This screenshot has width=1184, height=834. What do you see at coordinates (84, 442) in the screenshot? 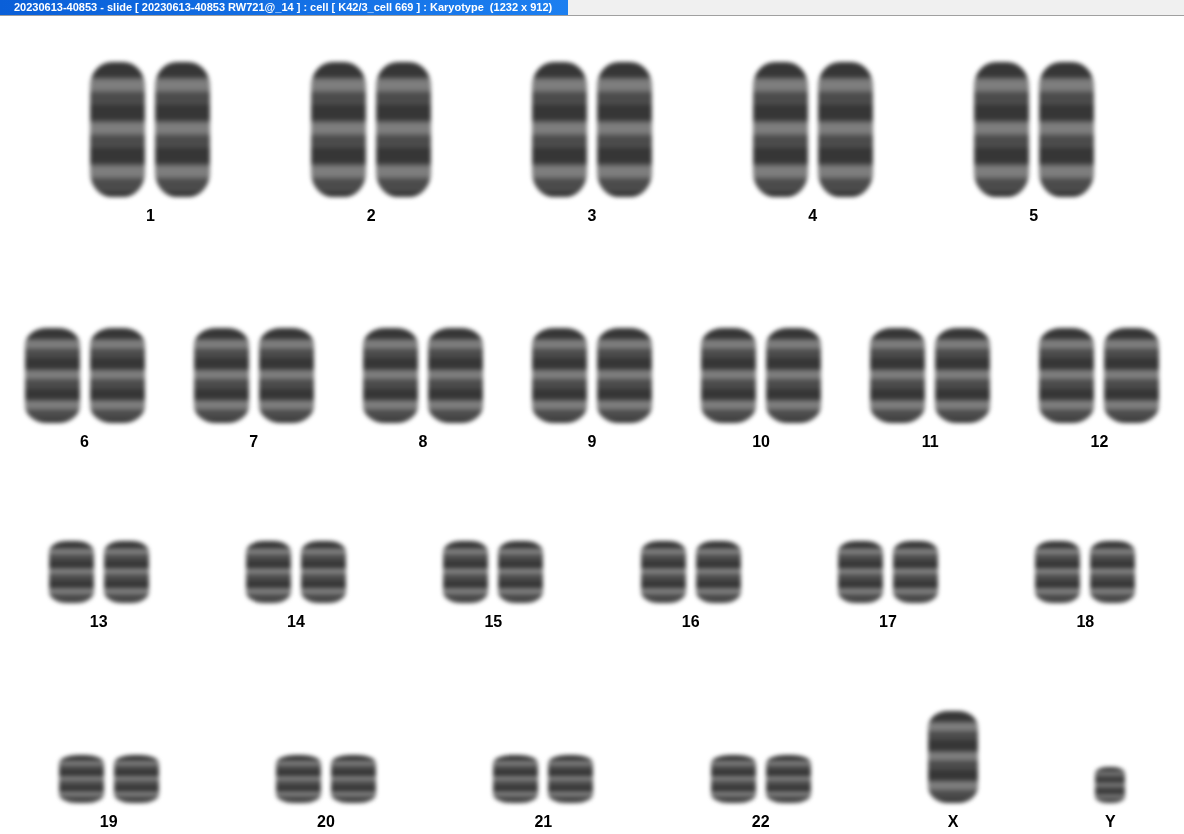
I see `chromosome-number: 6` at bounding box center [84, 442].